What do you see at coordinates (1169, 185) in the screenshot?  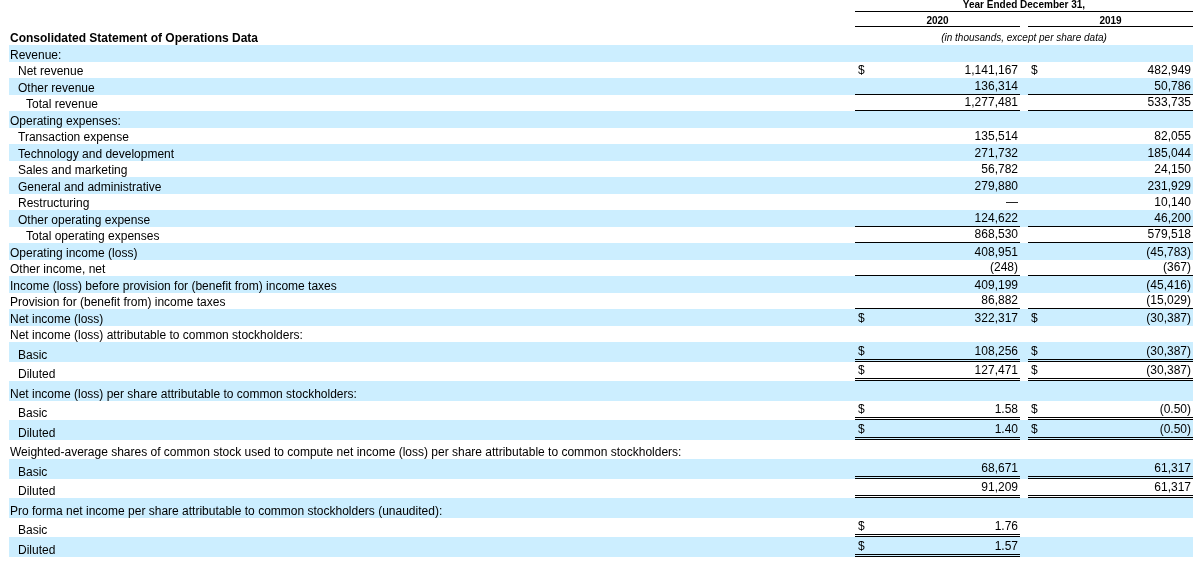 I see `amount: 231,929` at bounding box center [1169, 185].